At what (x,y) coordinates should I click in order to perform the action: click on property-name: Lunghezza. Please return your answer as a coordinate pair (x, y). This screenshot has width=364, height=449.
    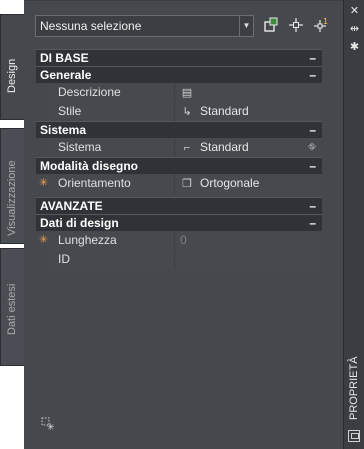
    Looking at the image, I should click on (112, 240).